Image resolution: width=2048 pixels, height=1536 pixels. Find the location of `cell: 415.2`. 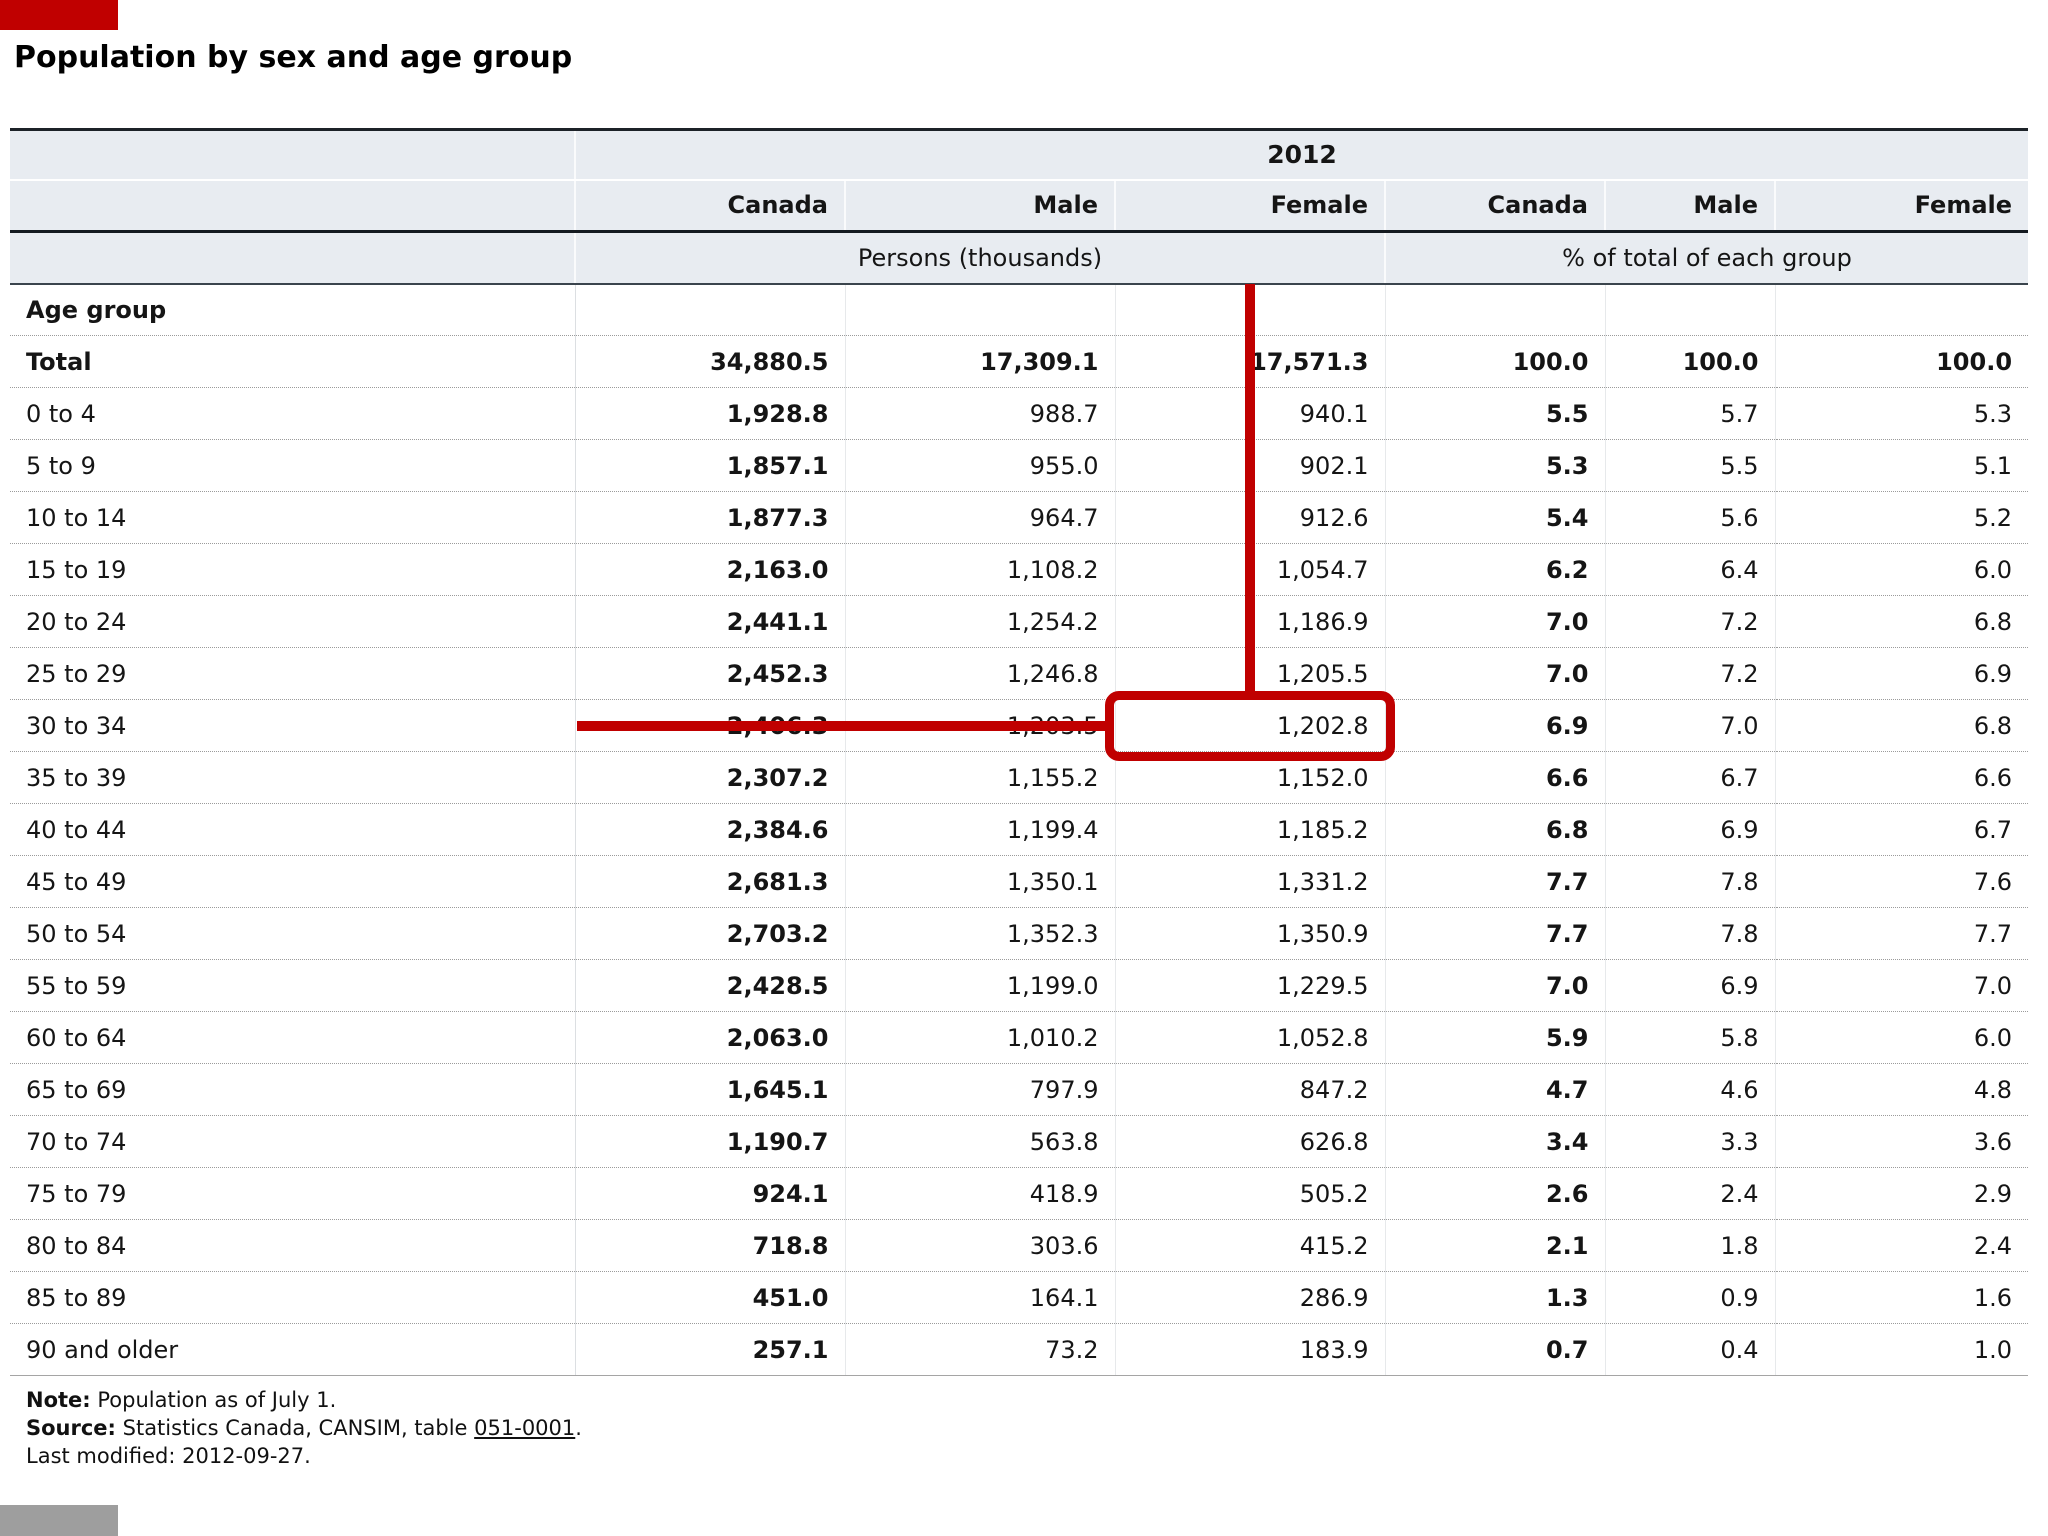

cell: 415.2 is located at coordinates (1249, 1245).